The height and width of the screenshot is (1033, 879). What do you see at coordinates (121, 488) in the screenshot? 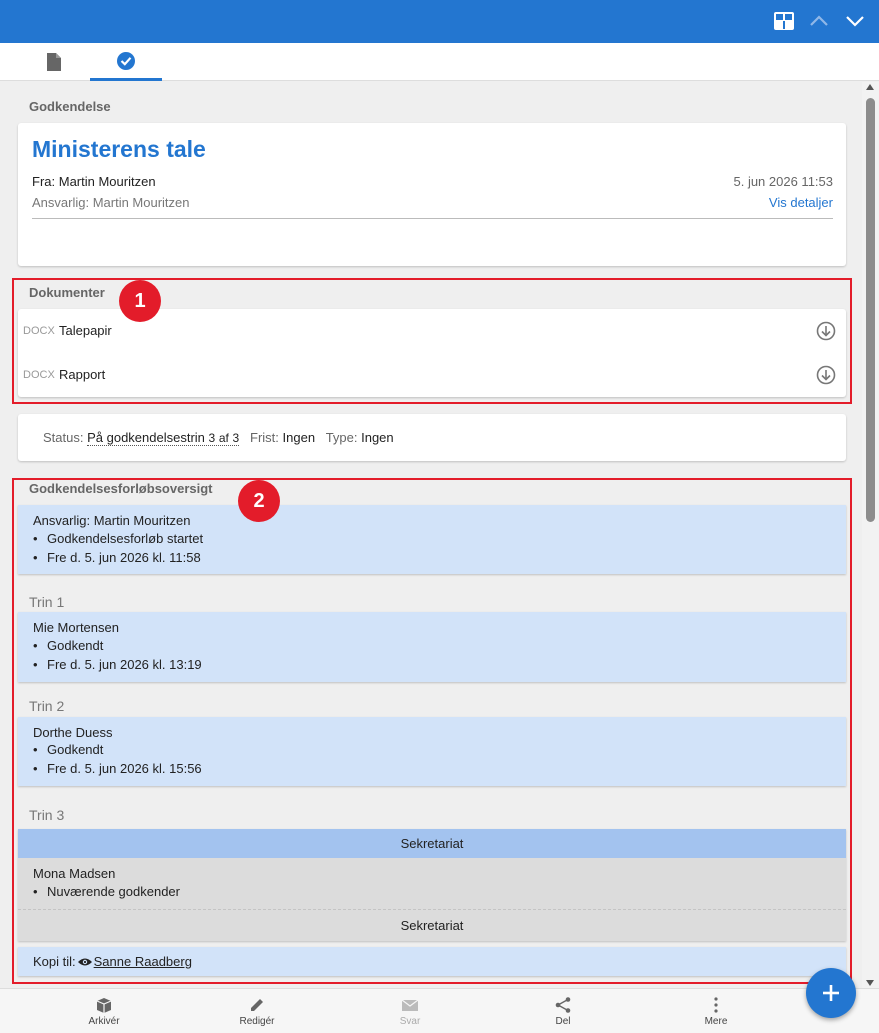
I see `overview-section-label: Godkendelsesforløbsoversigt` at bounding box center [121, 488].